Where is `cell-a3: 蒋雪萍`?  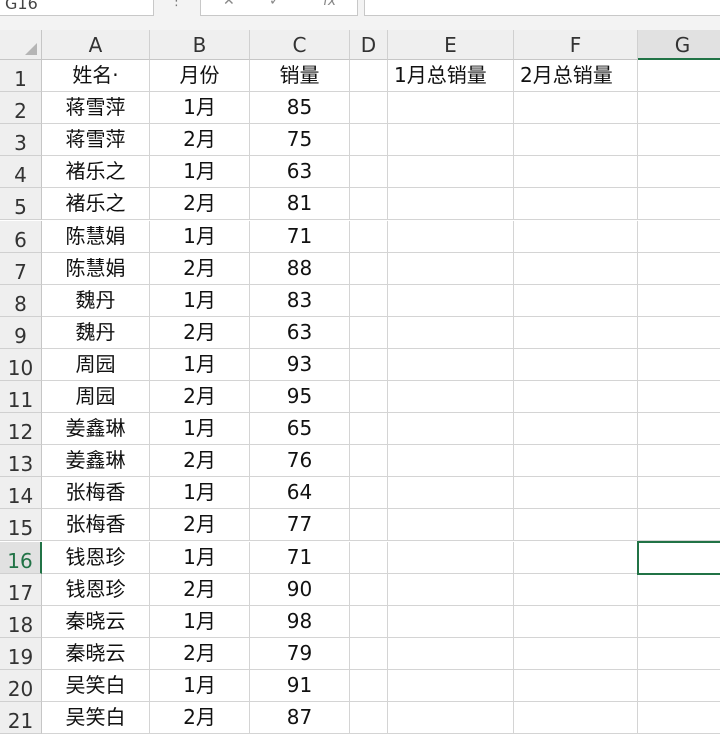
cell-a3: 蒋雪萍 is located at coordinates (96, 140).